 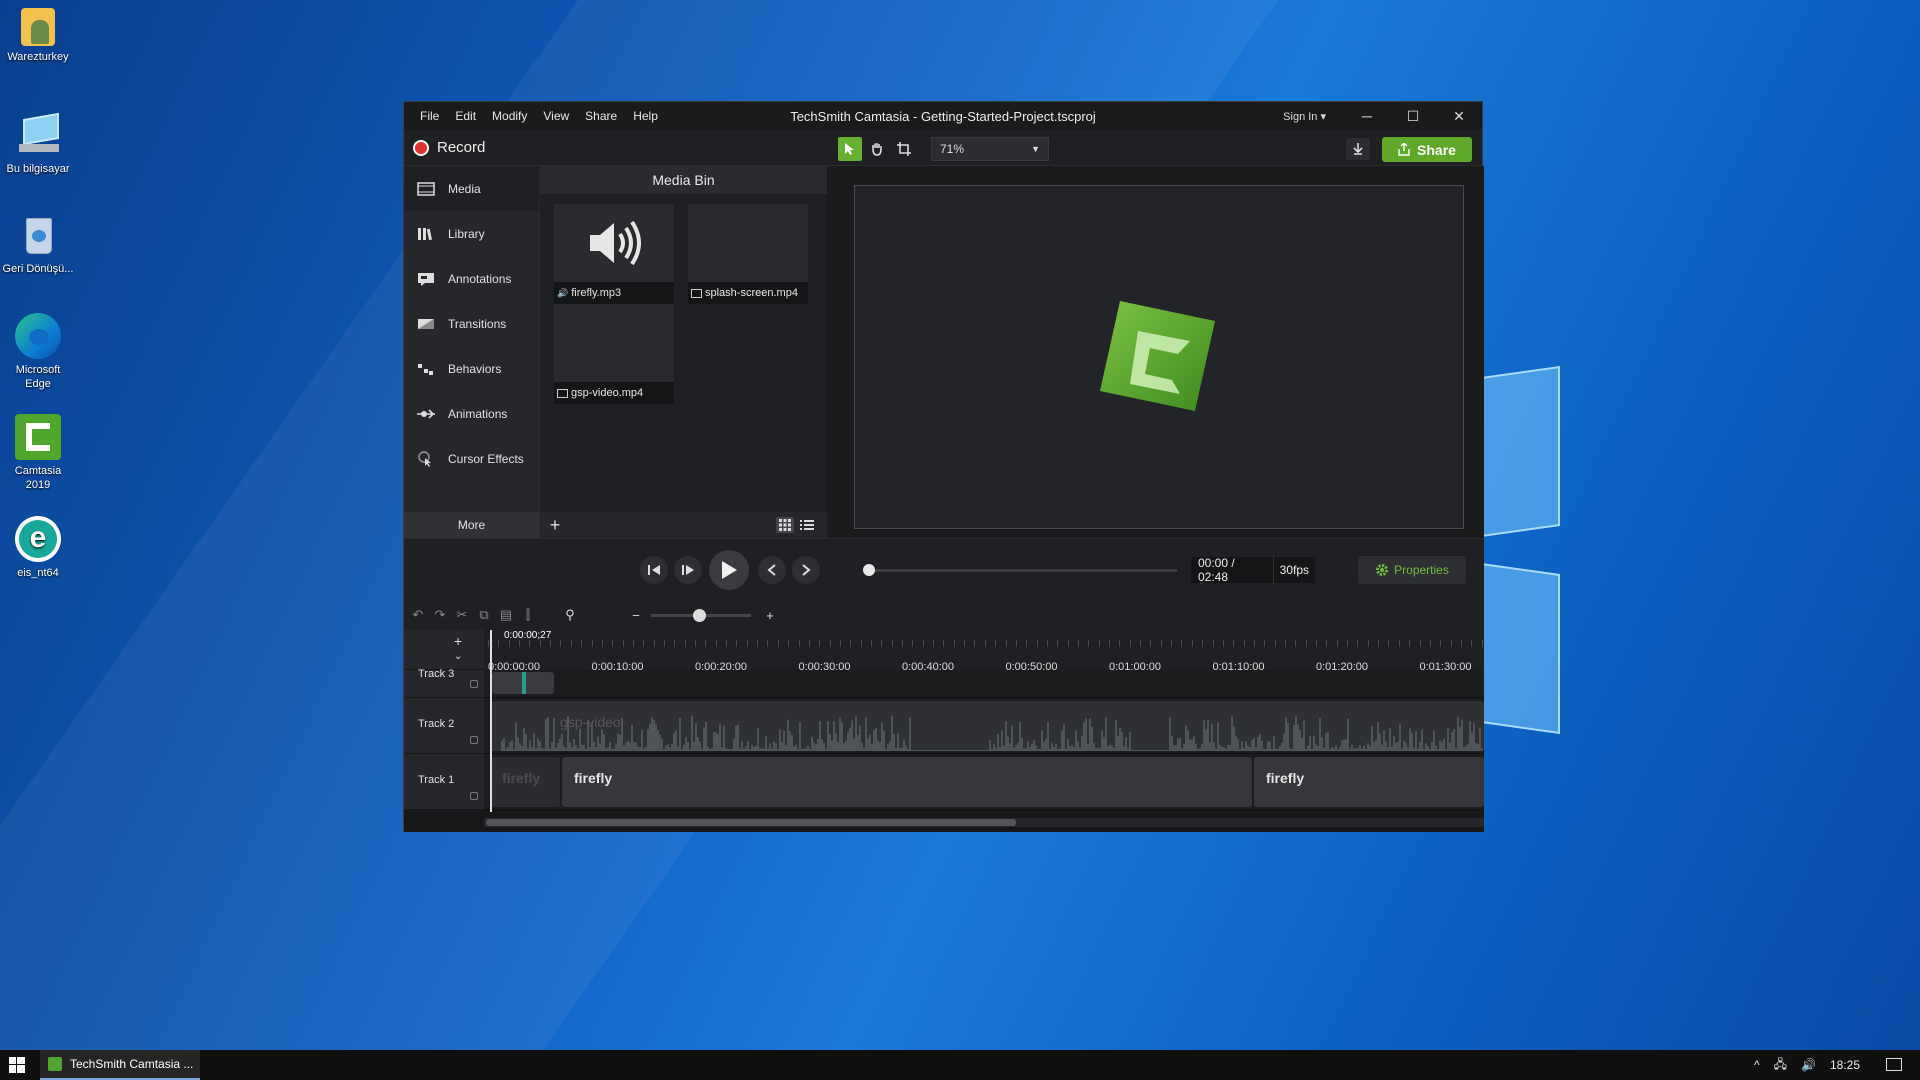 What do you see at coordinates (484, 615) in the screenshot?
I see `copy-icon: ⧉` at bounding box center [484, 615].